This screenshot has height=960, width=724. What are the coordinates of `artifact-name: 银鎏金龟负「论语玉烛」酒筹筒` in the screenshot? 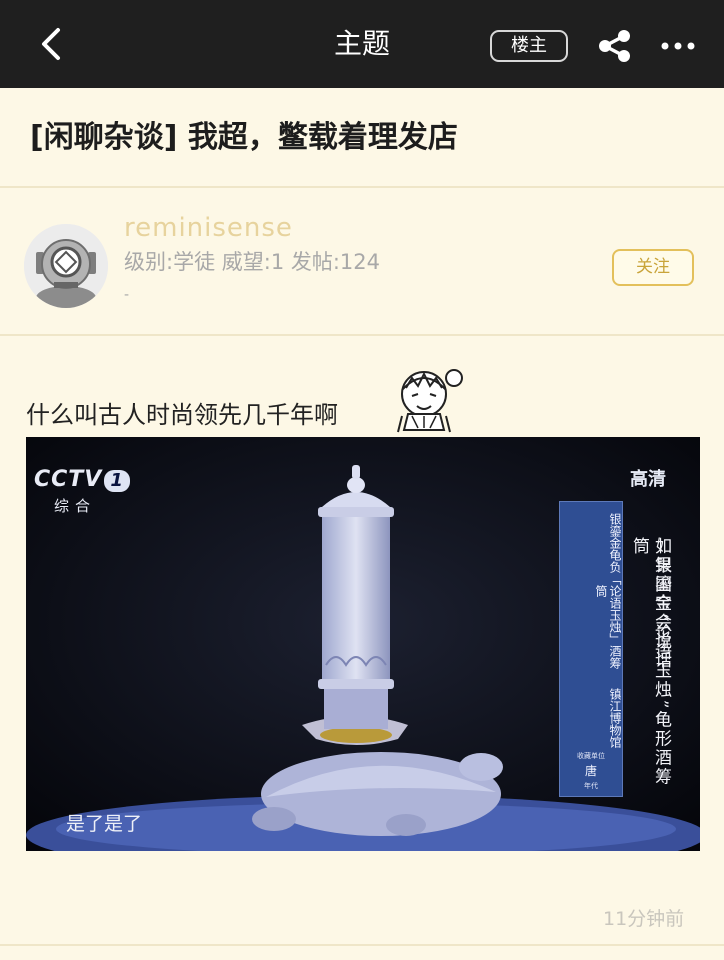 It's located at (608, 591).